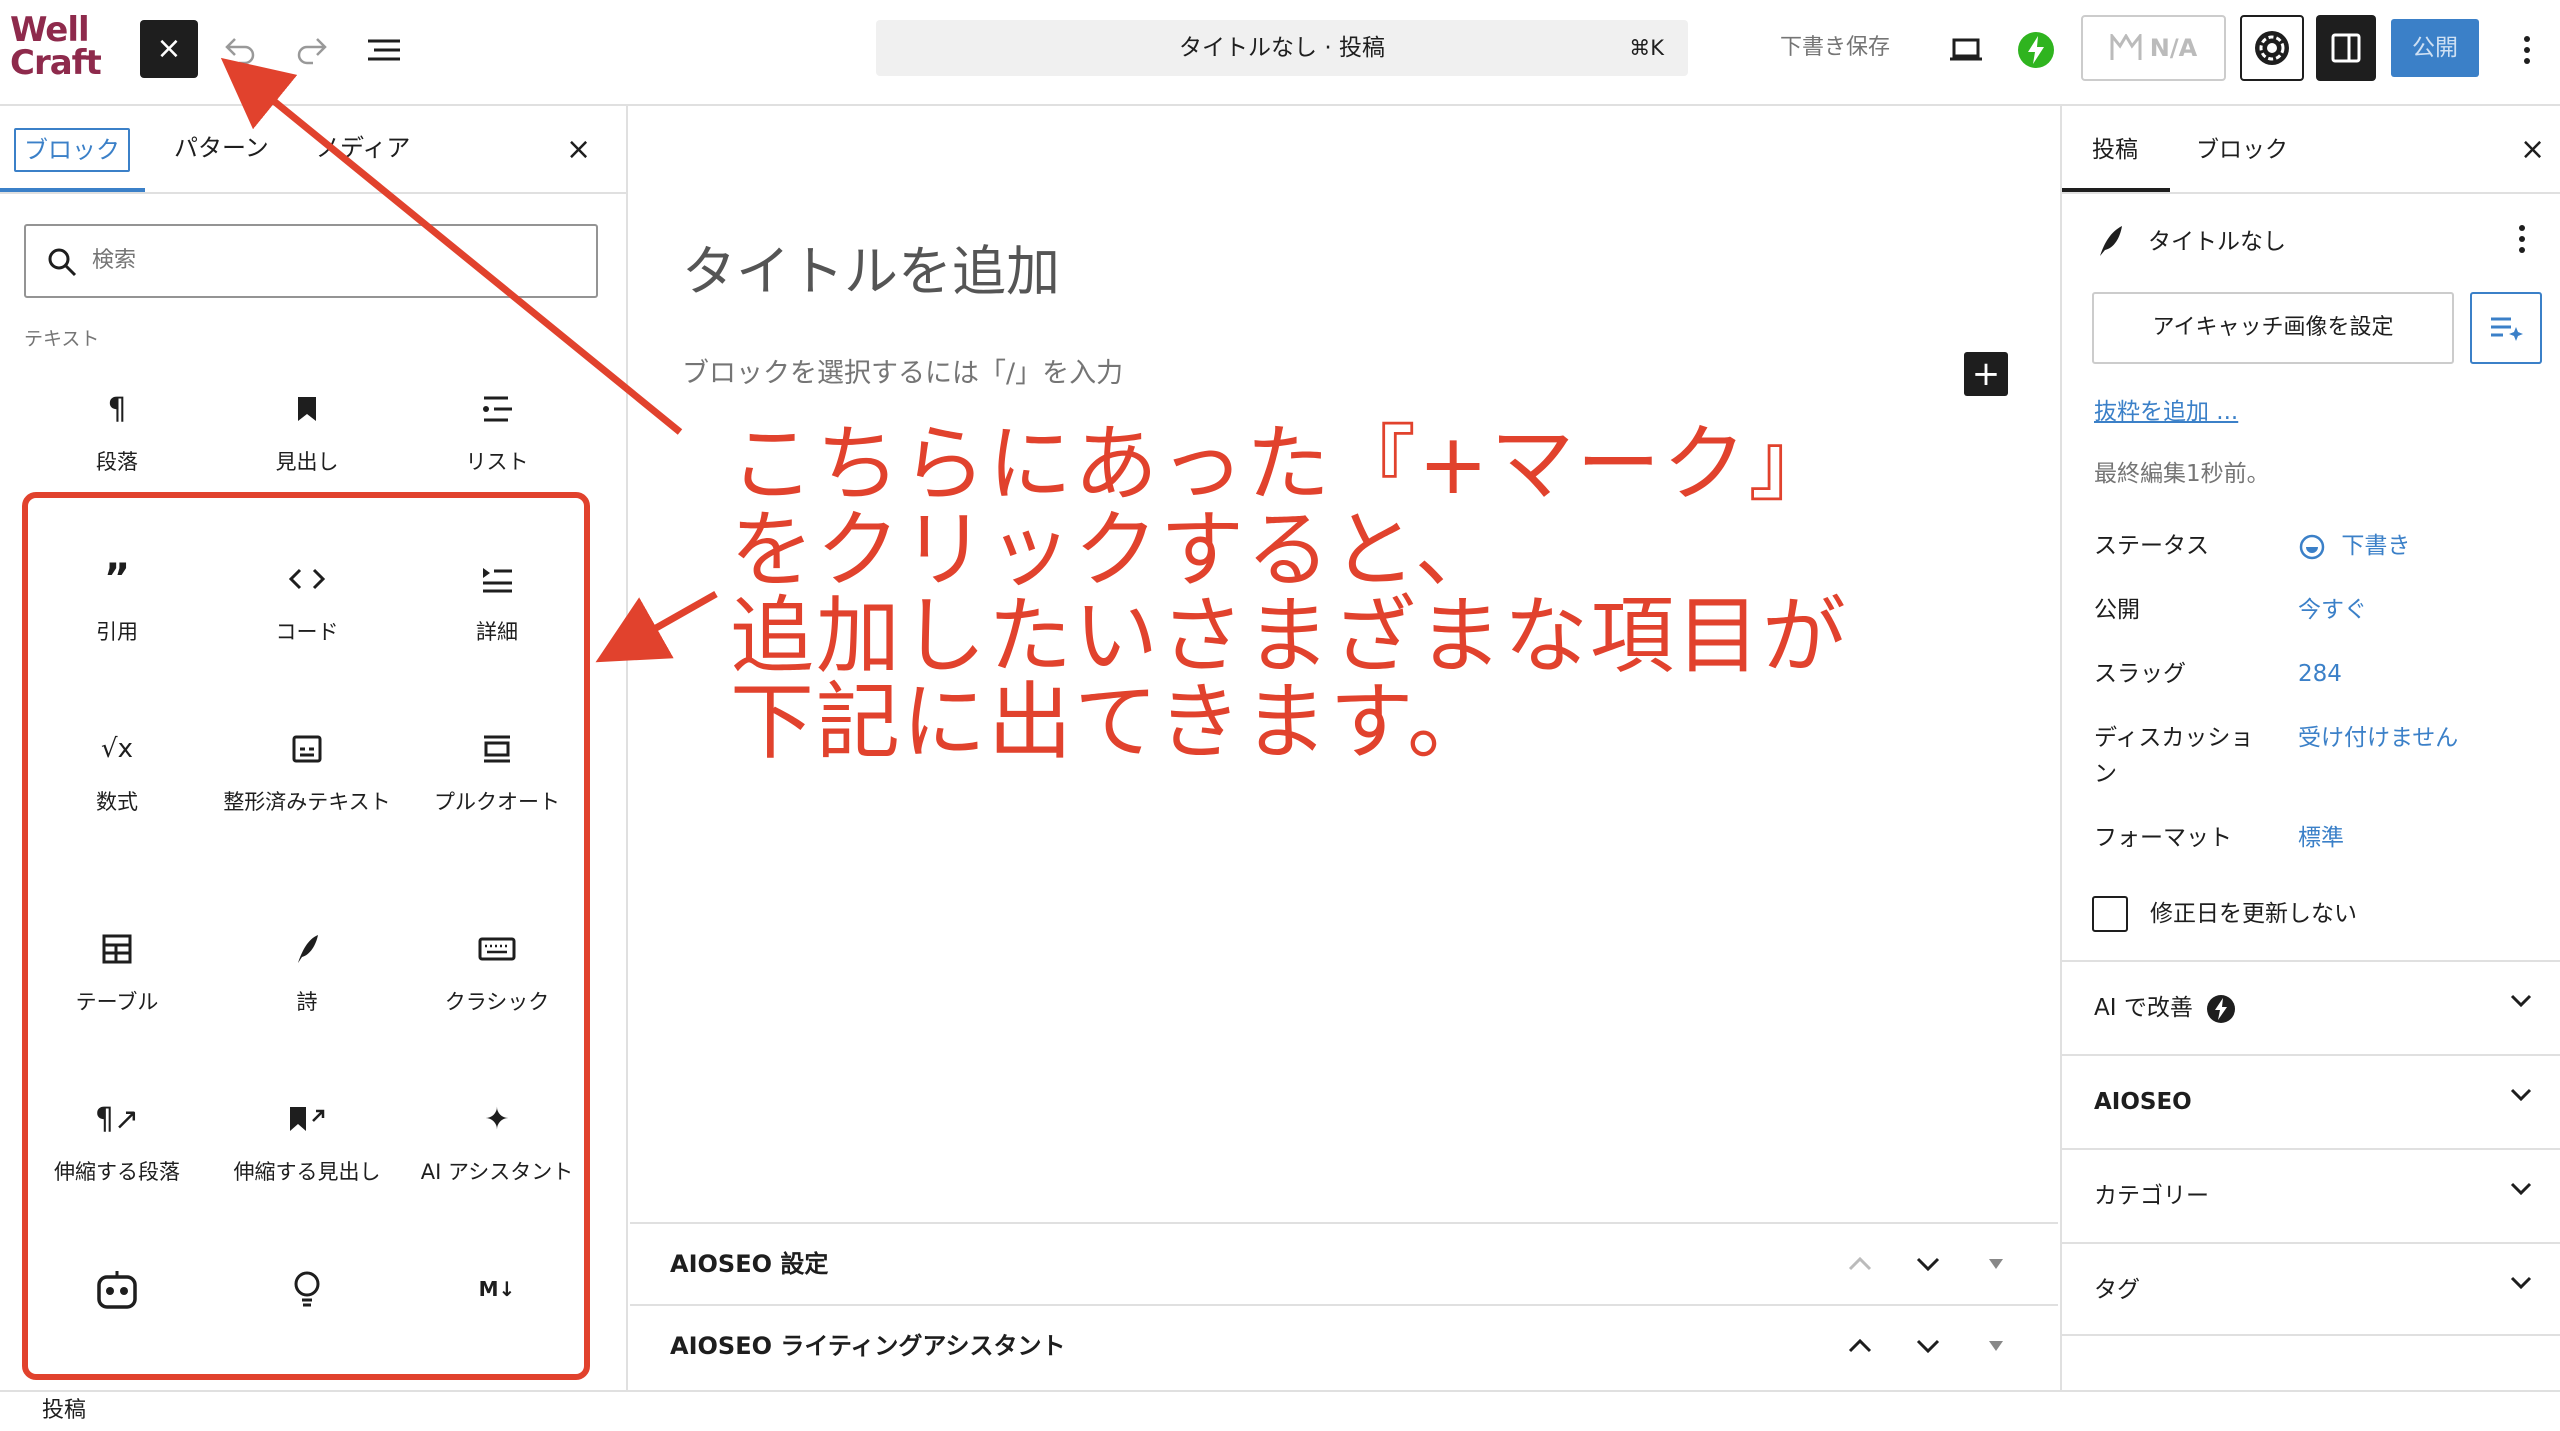 This screenshot has width=2560, height=1431. I want to click on tab-post: 投稿, so click(2115, 150).